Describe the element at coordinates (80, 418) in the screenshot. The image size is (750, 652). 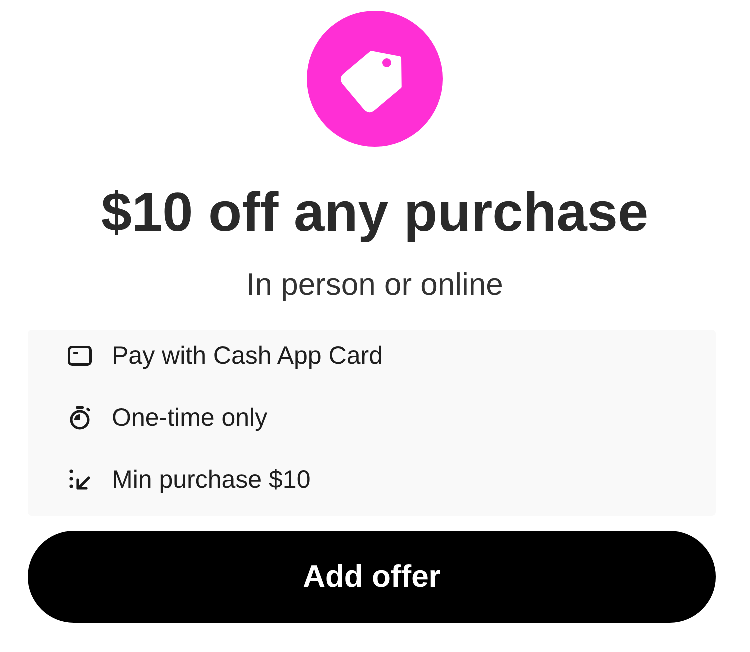
I see `stopwatch-icon` at that location.